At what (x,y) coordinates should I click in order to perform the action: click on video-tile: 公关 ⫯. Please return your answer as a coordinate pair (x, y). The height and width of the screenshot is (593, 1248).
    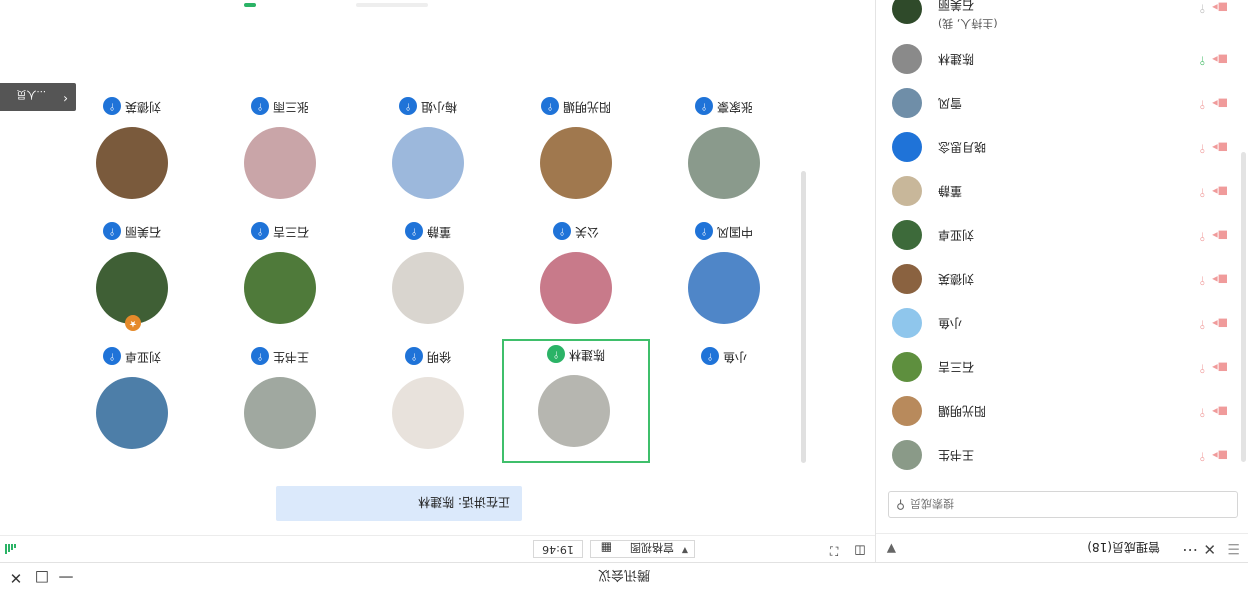
    Looking at the image, I should click on (576, 276).